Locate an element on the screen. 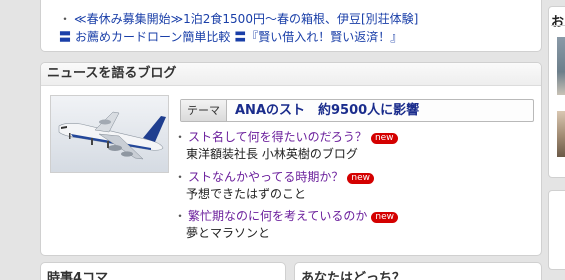 Image resolution: width=565 pixels, height=280 pixels. top-link-text: ≪春休み募集開始≫1泊2食1500円～春の箱根、伊豆[別荘体験] is located at coordinates (246, 19).